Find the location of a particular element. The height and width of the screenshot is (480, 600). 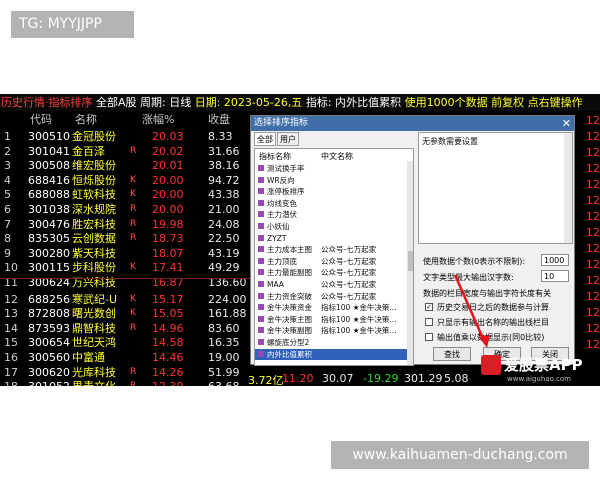

red-arrow-annotation is located at coordinates (471, 311).